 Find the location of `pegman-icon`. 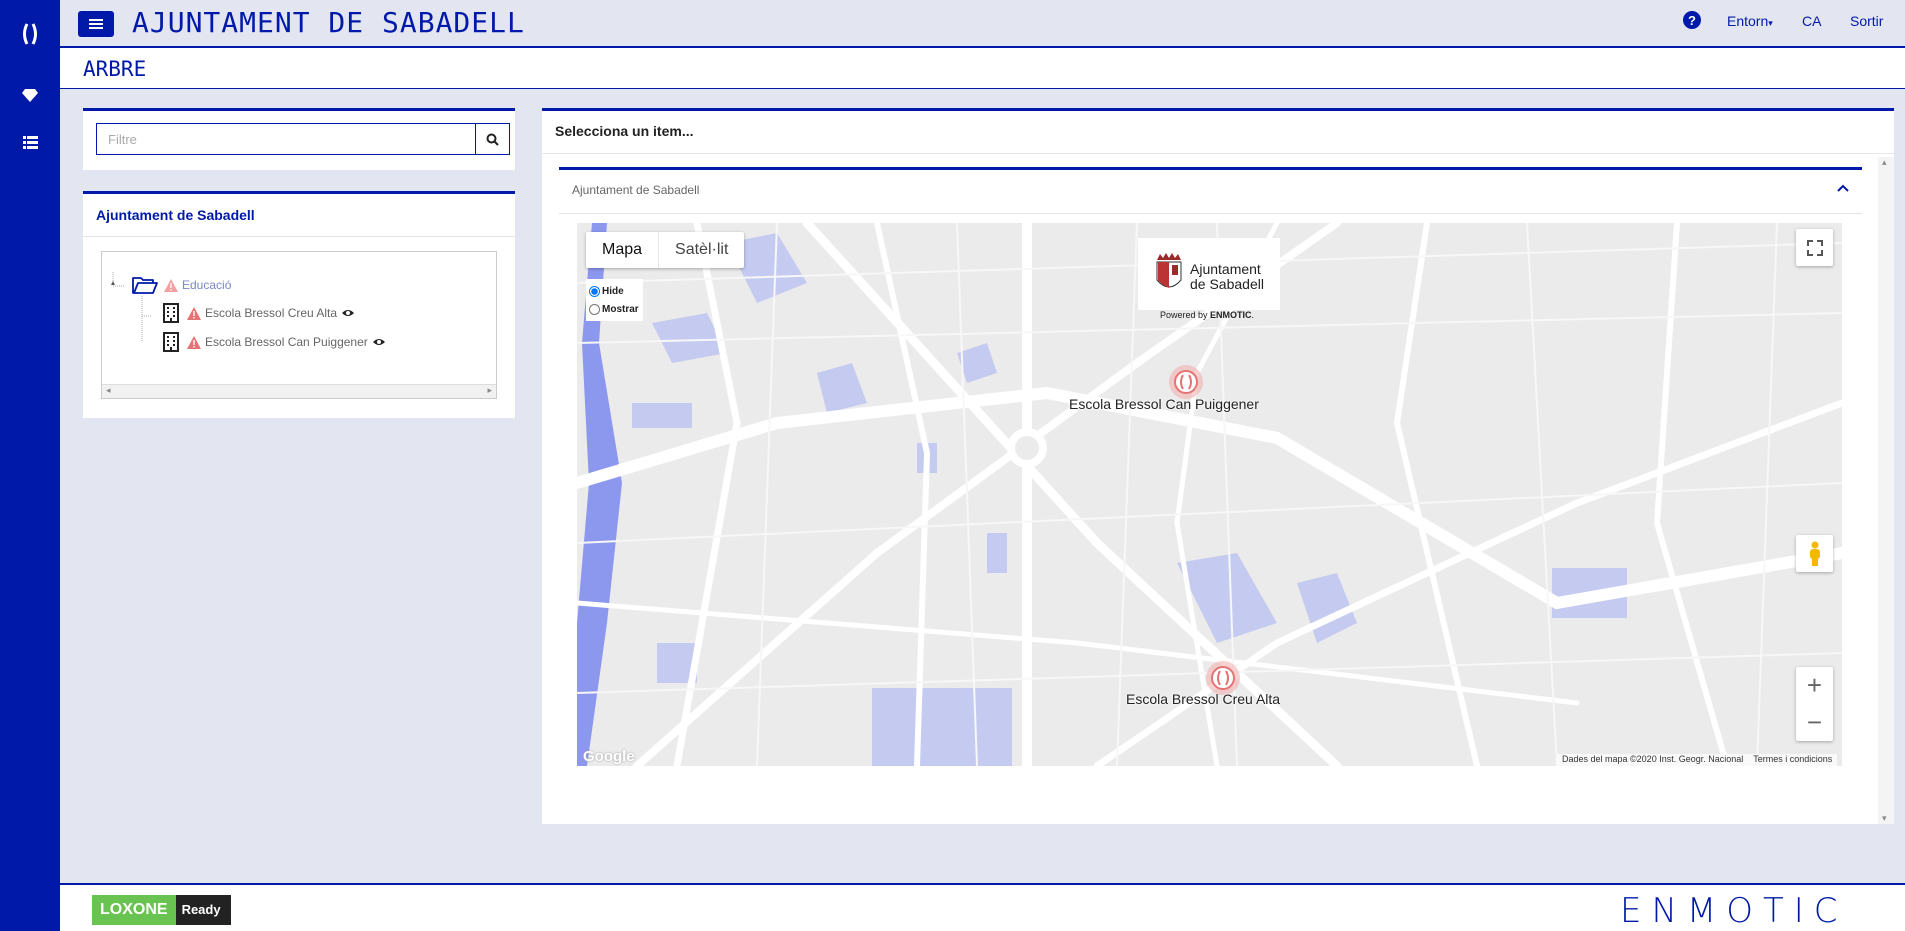

pegman-icon is located at coordinates (1814, 553).